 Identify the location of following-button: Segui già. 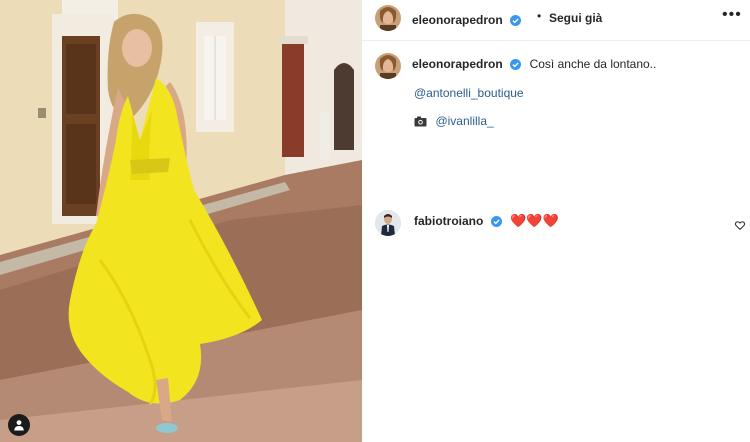
(575, 18).